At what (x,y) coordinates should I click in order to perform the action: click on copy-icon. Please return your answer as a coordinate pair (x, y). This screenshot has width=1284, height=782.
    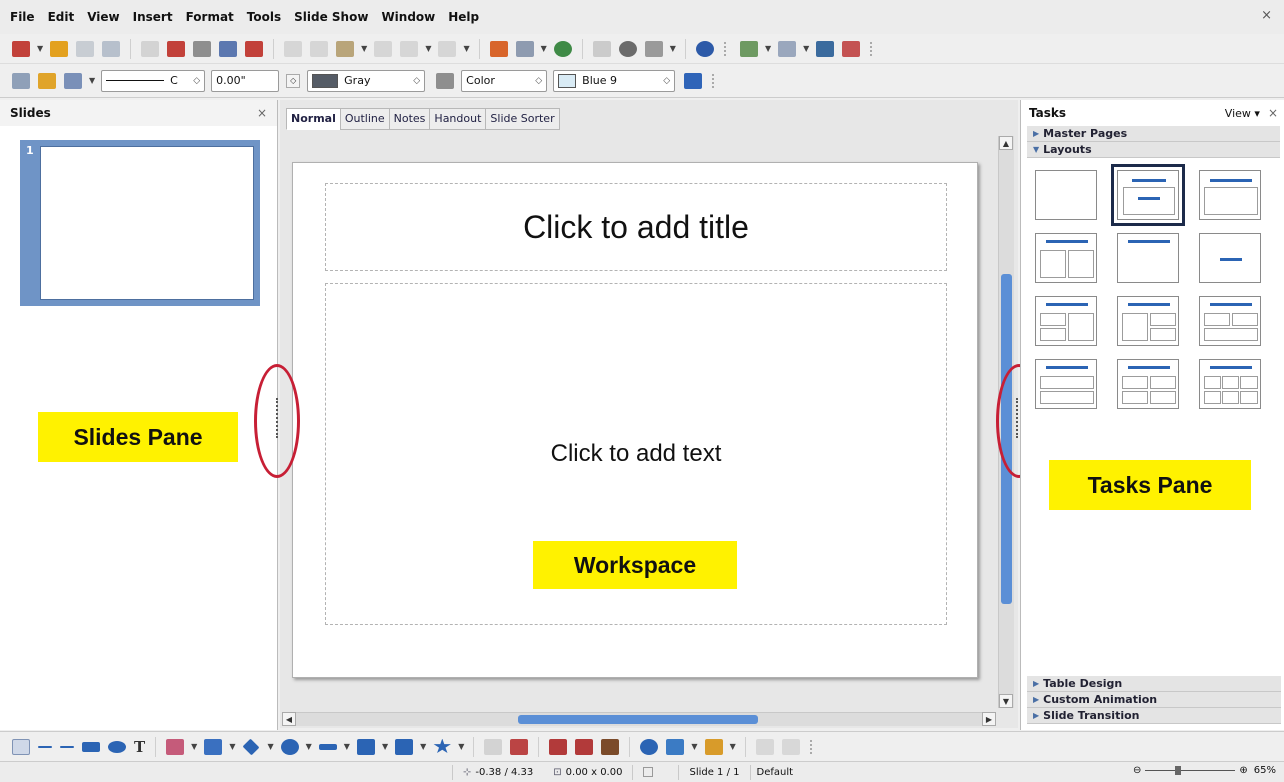
    Looking at the image, I should click on (319, 48).